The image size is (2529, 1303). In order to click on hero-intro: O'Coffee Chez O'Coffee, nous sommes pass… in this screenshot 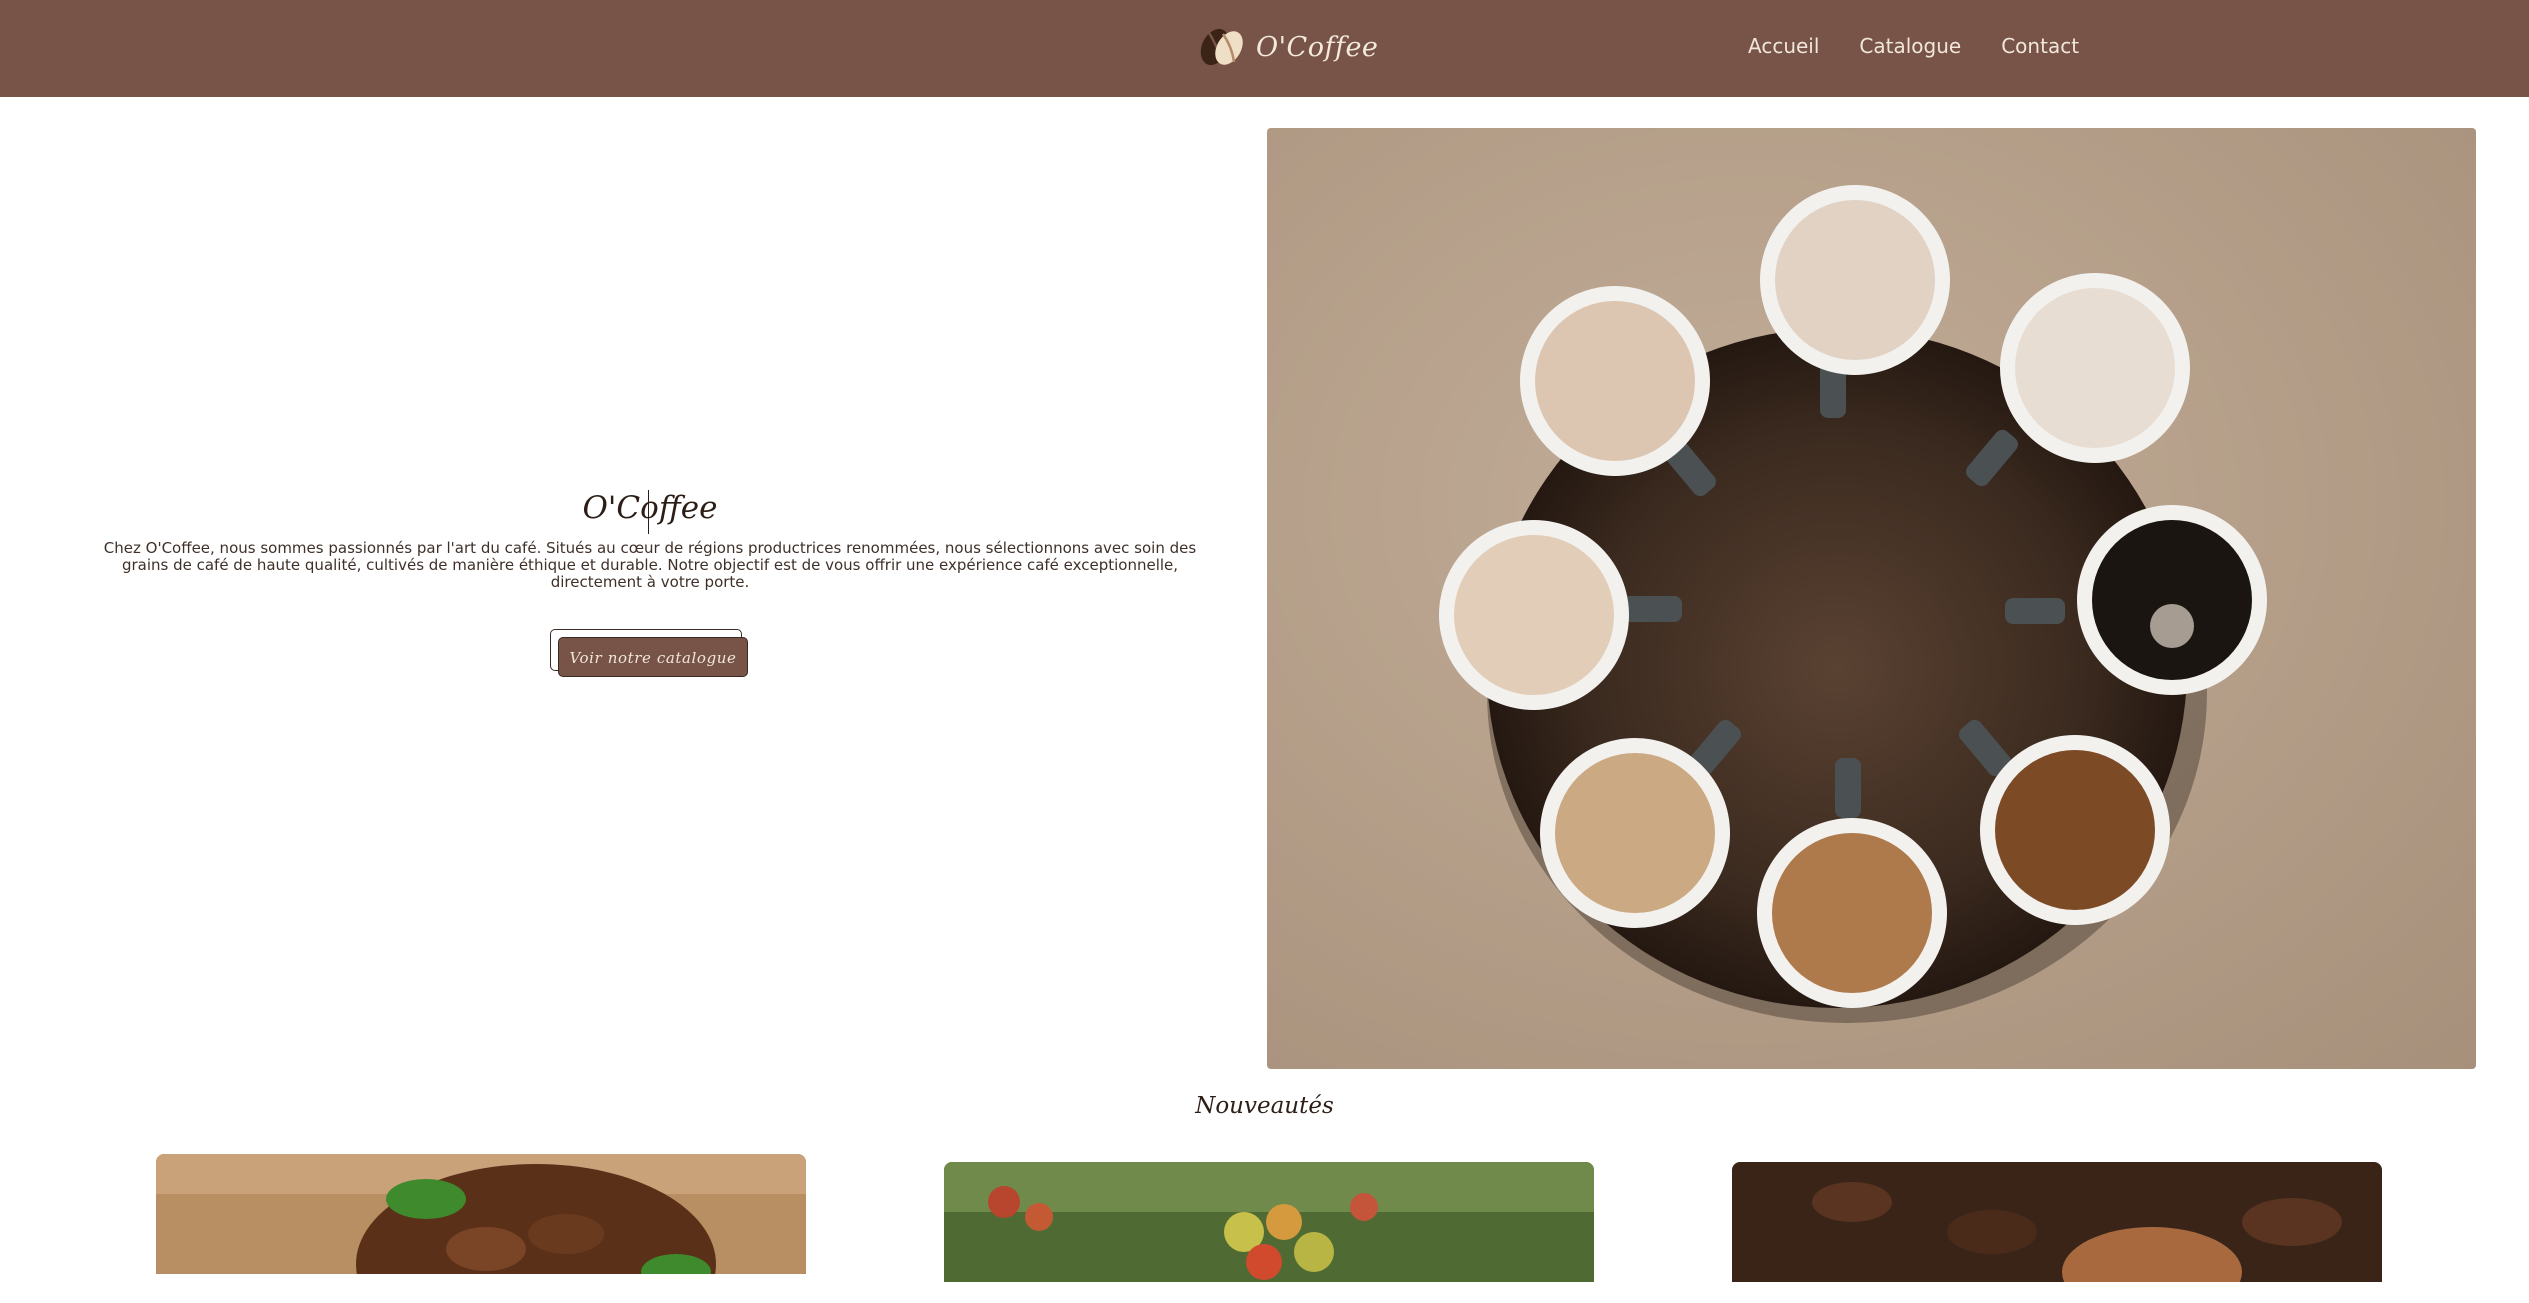, I will do `click(650, 584)`.